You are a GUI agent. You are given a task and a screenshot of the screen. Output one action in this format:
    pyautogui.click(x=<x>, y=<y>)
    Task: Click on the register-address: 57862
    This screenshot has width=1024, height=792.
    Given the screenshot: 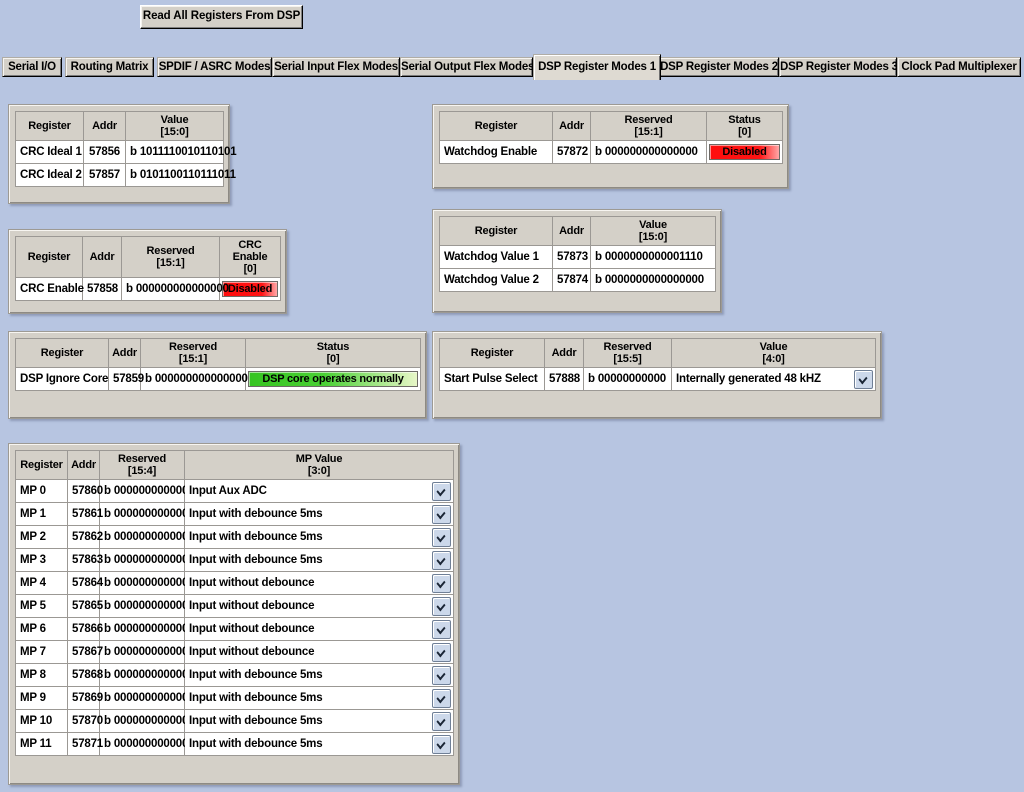 What is the action you would take?
    pyautogui.click(x=85, y=537)
    